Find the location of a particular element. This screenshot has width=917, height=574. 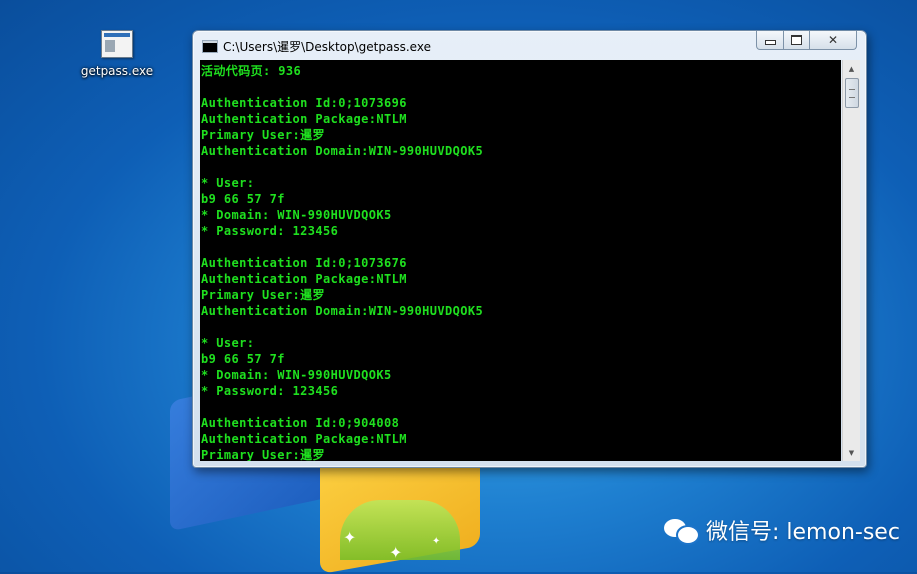

minimize-button is located at coordinates (770, 40).